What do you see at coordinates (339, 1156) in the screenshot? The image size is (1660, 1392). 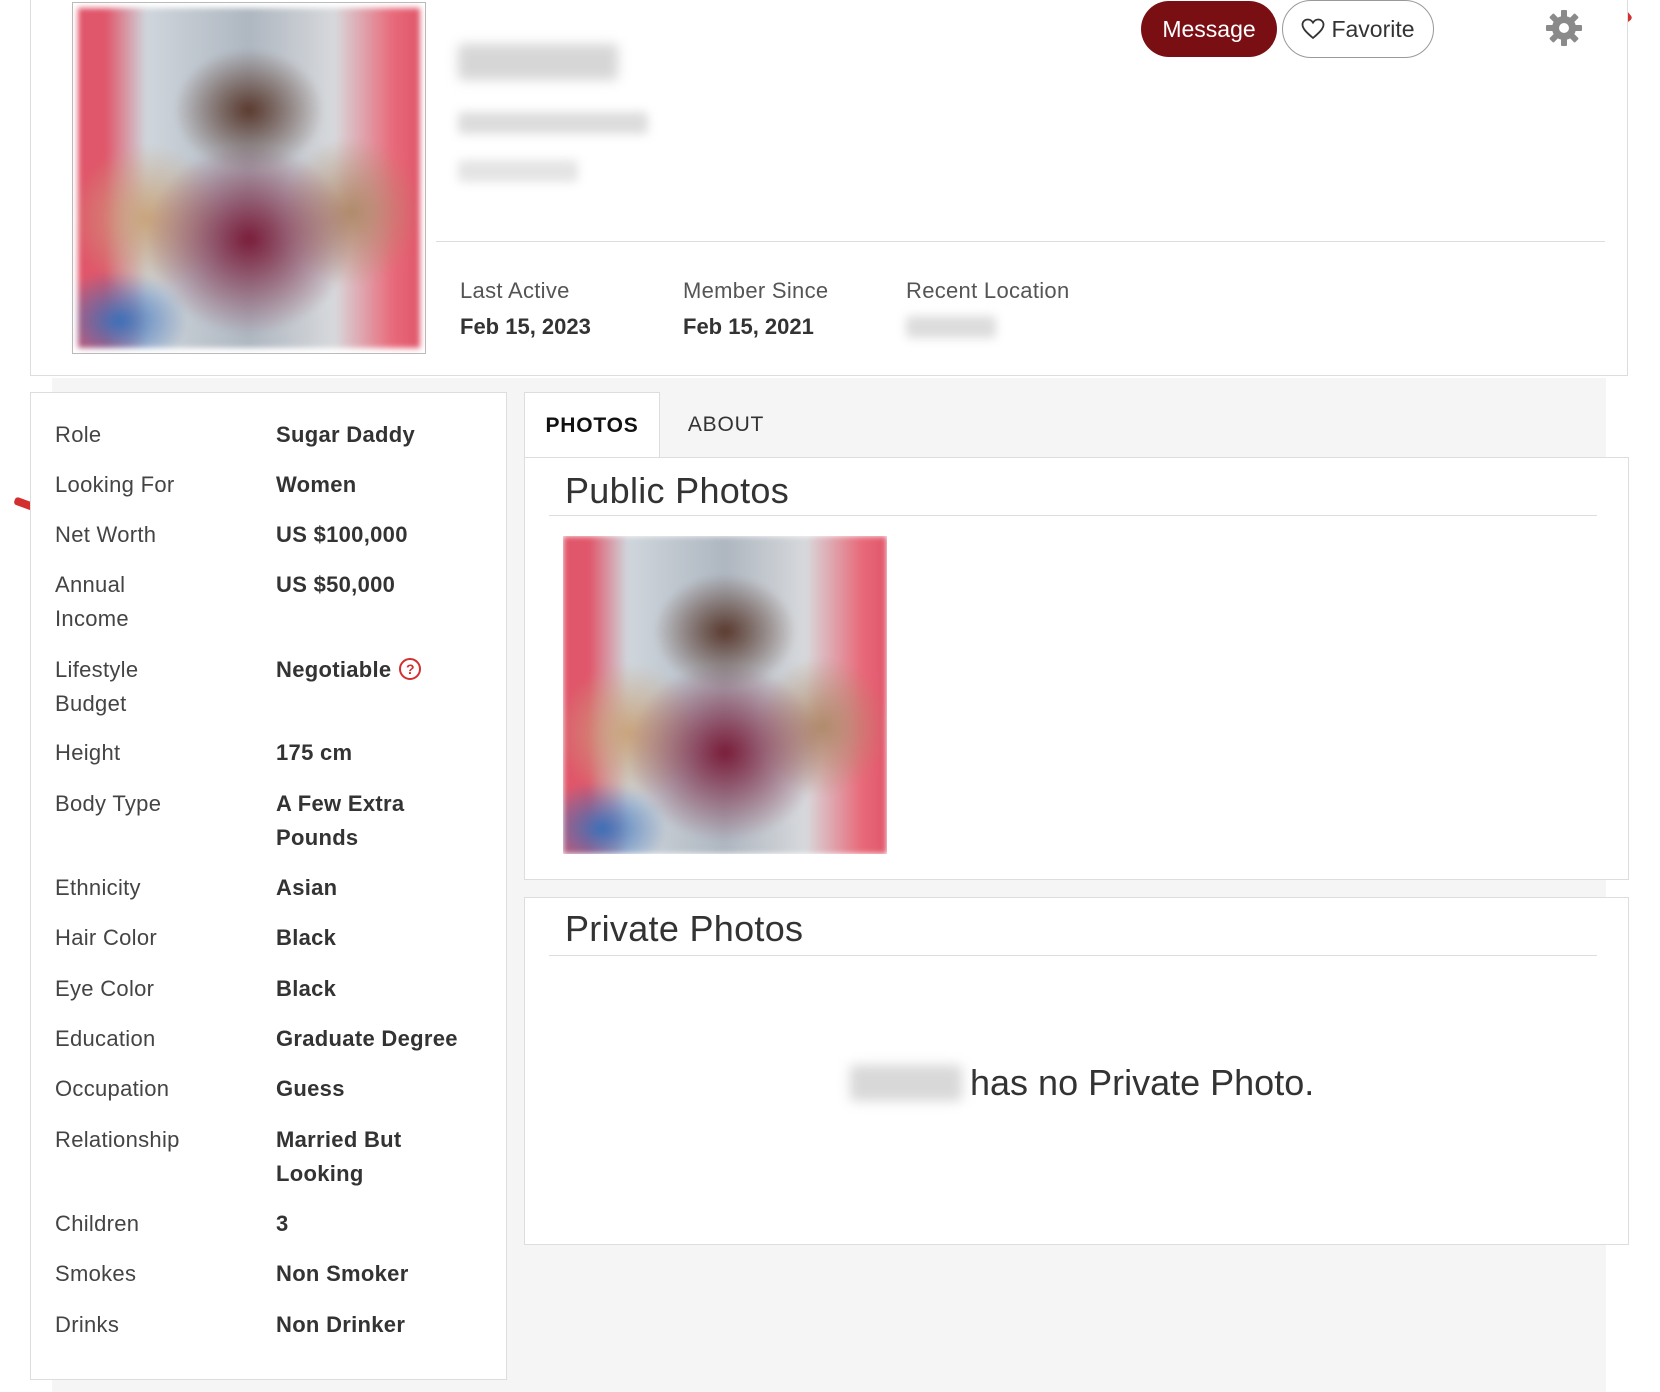 I see `attribute-value: Married But Looking` at bounding box center [339, 1156].